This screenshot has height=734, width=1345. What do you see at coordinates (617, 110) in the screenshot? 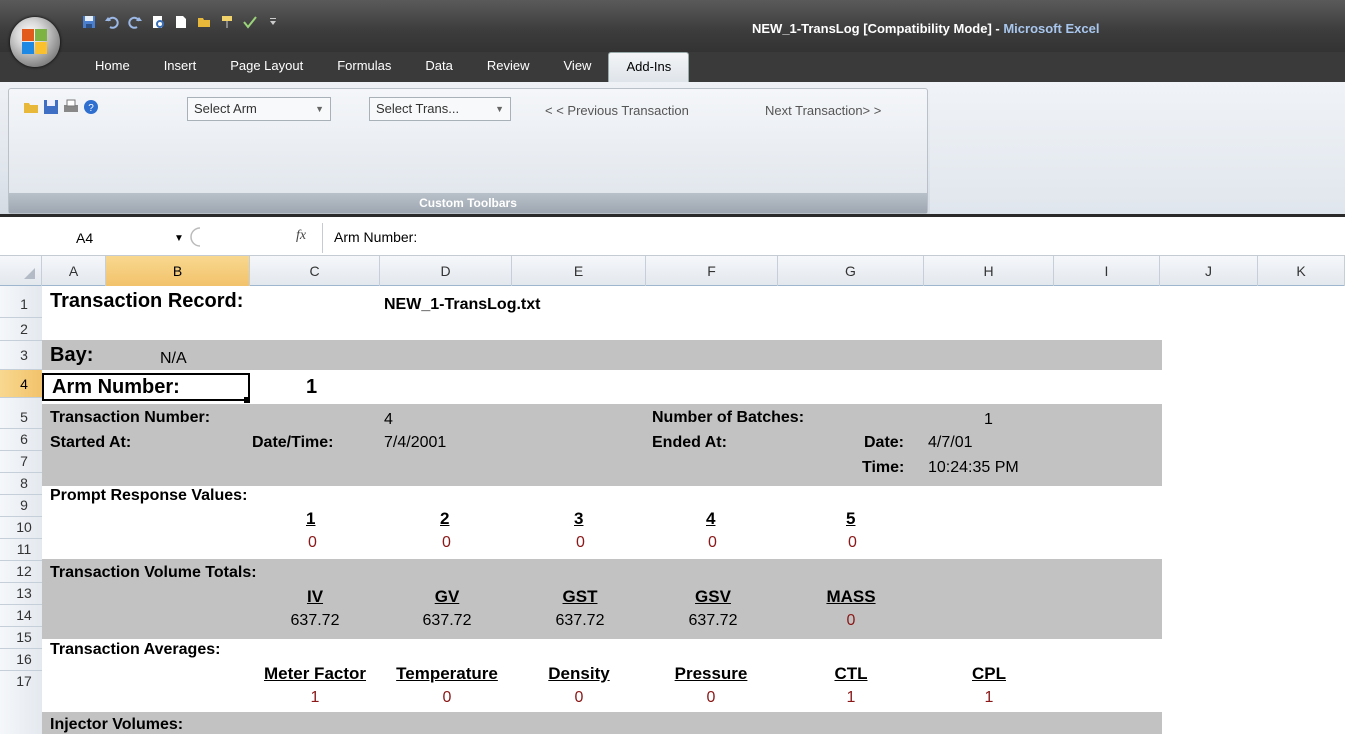
I see `previous-transaction-button: < < Previous Transaction` at bounding box center [617, 110].